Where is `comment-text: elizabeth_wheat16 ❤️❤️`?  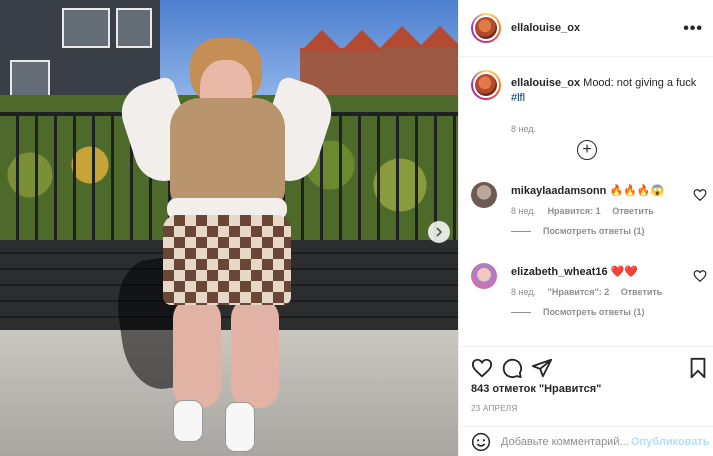
comment-text: elizabeth_wheat16 ❤️❤️ is located at coordinates (596, 272).